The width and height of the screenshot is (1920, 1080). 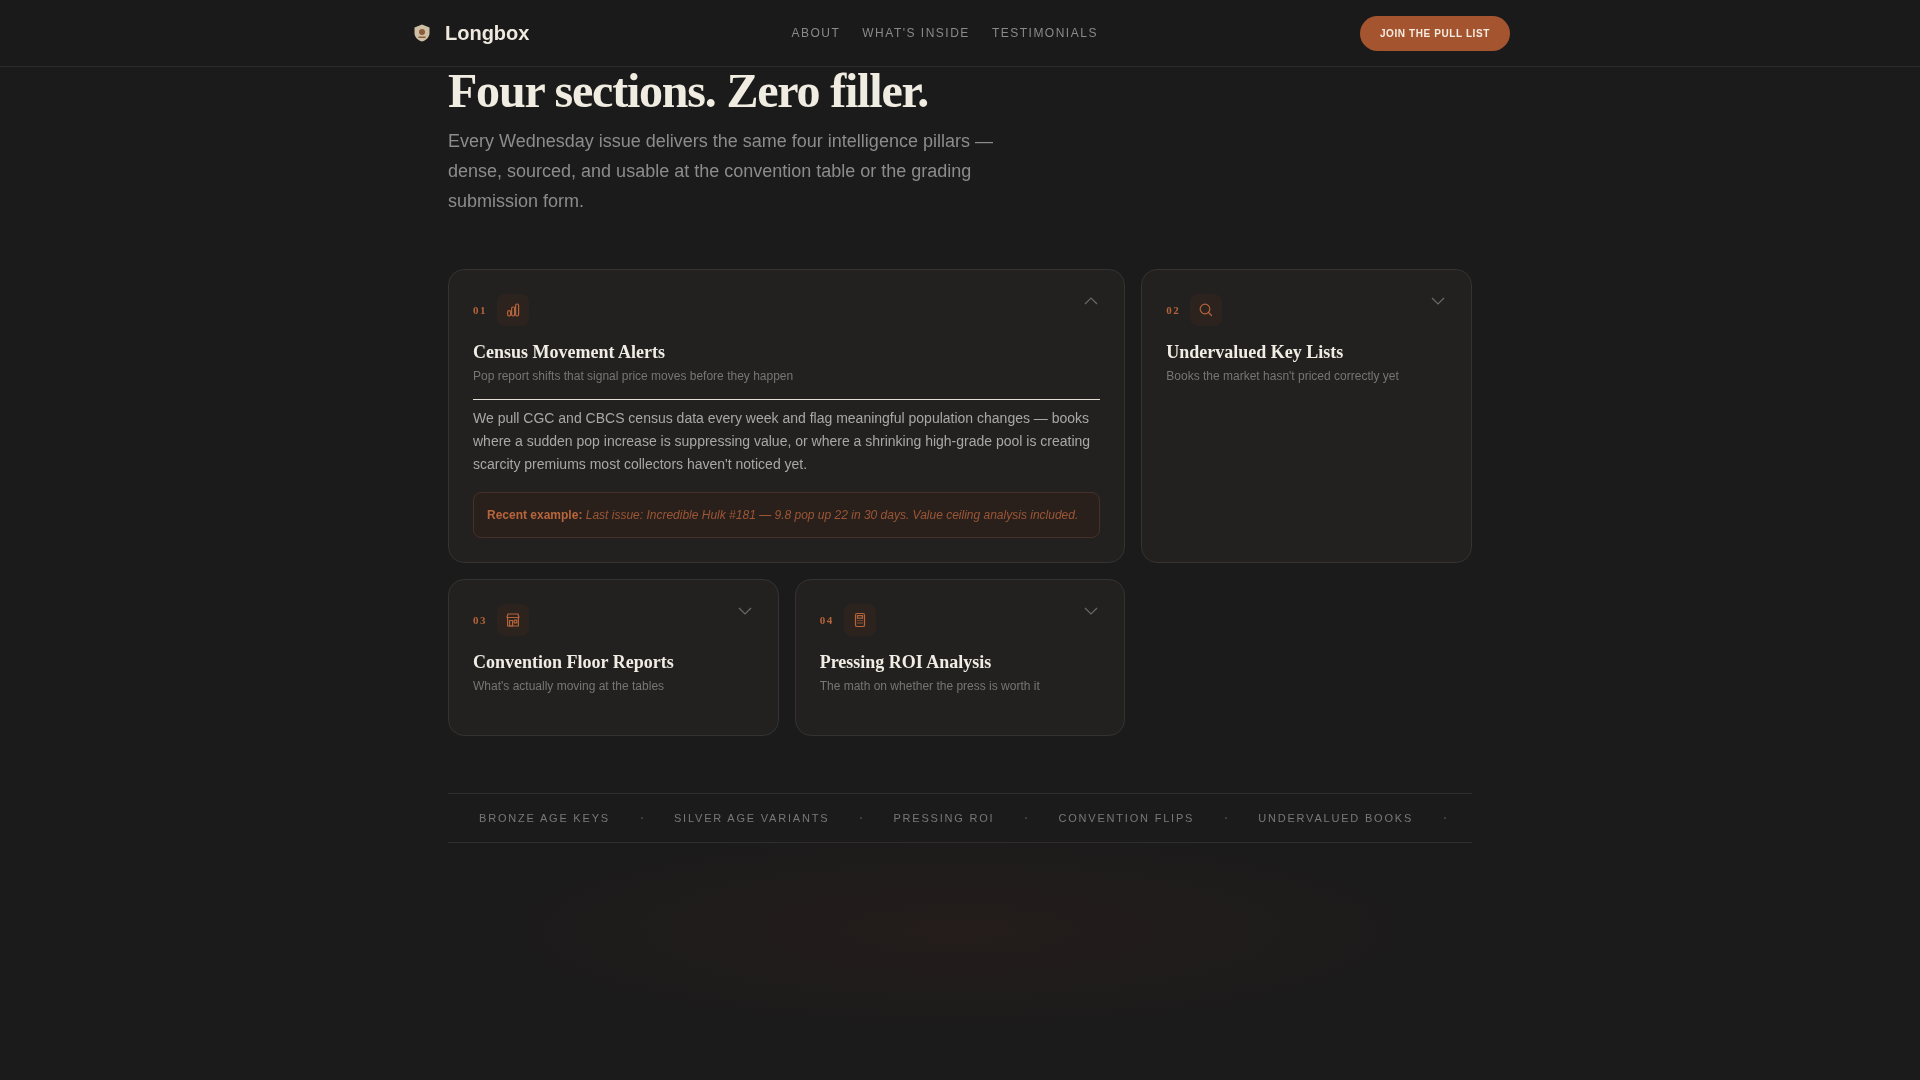 I want to click on brand-logo-link: Longbox, so click(x=470, y=33).